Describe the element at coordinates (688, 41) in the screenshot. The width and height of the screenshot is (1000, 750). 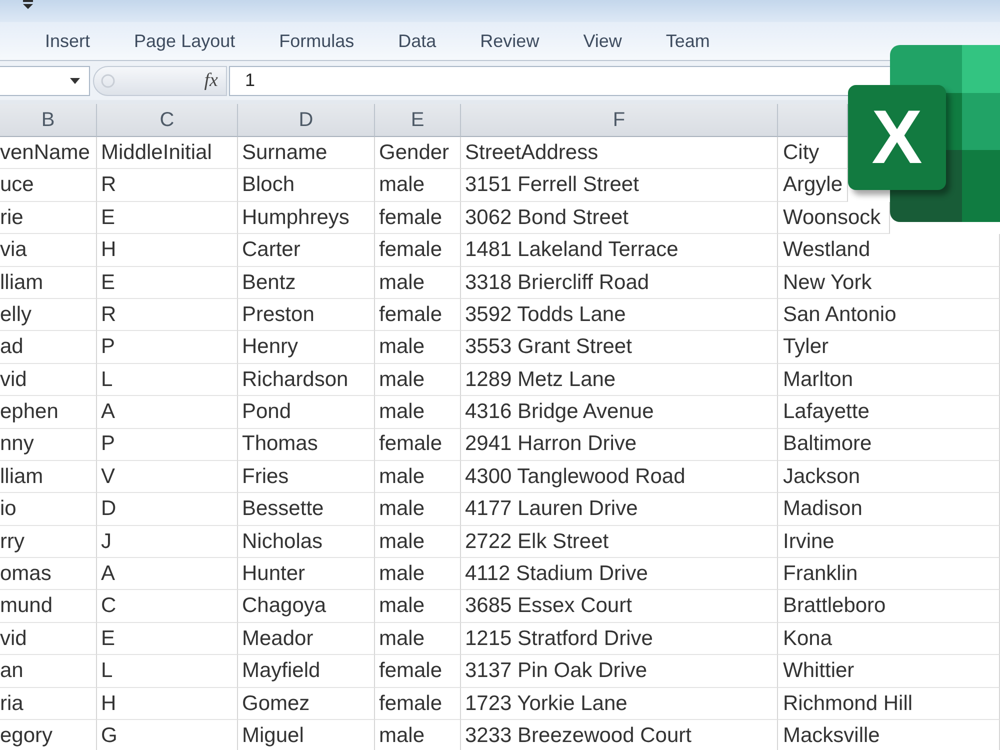
I see `ribbon-tab: Team` at that location.